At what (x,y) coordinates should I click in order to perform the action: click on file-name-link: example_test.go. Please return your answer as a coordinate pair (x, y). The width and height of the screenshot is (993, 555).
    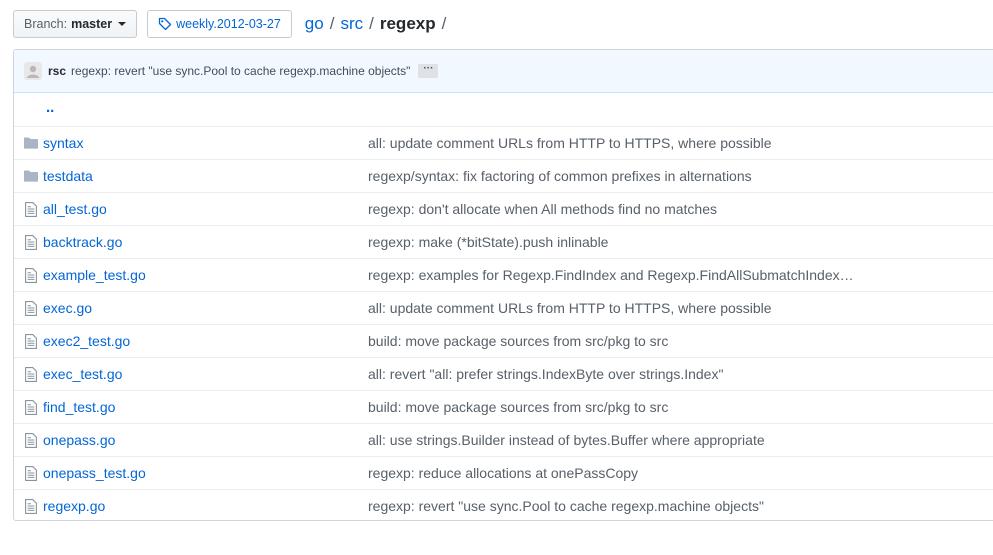
    Looking at the image, I should click on (94, 275).